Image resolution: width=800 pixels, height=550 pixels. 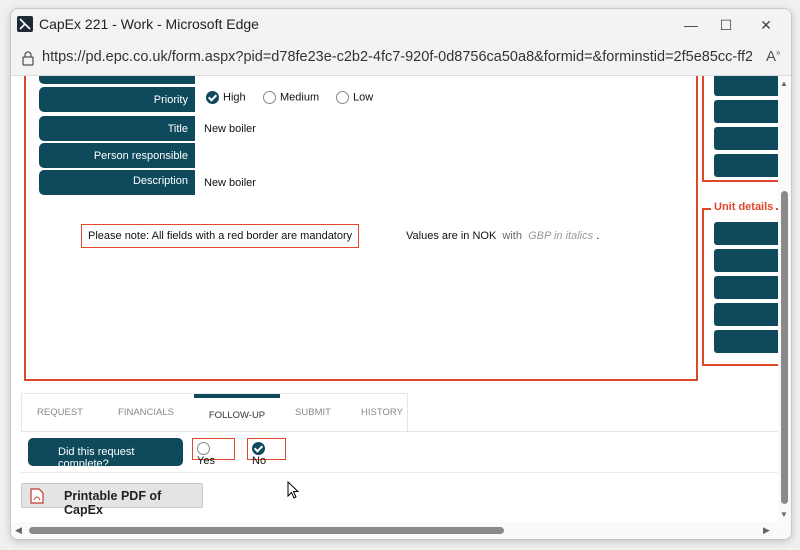 I want to click on tab-request: REQUEST, so click(x=60, y=413).